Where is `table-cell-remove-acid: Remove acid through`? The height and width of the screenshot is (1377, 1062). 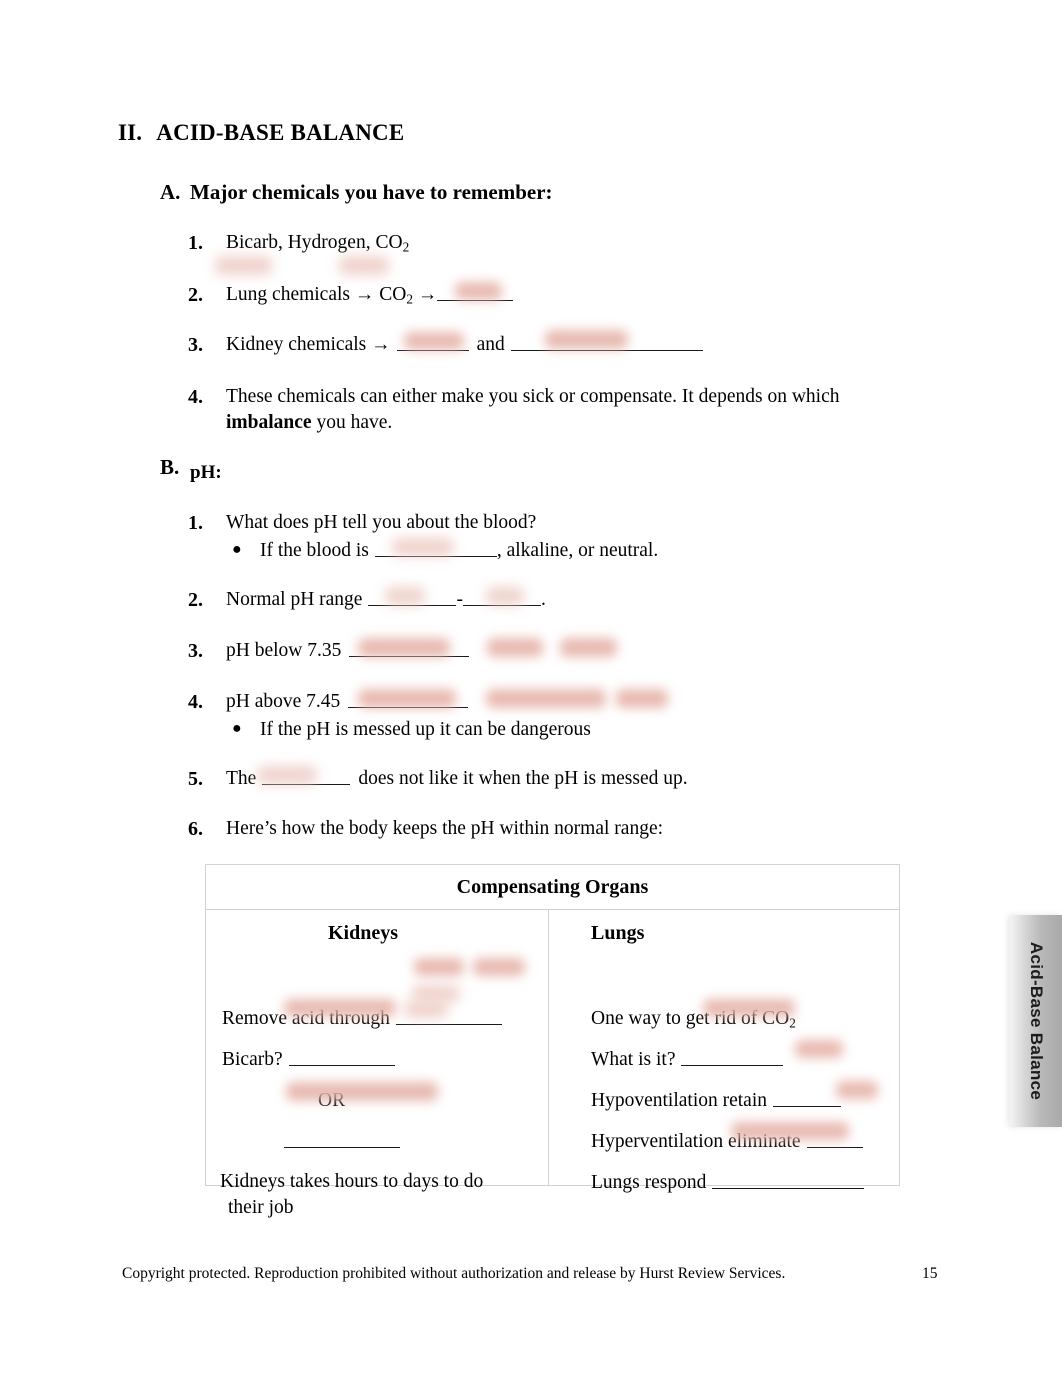 table-cell-remove-acid: Remove acid through is located at coordinates (362, 1018).